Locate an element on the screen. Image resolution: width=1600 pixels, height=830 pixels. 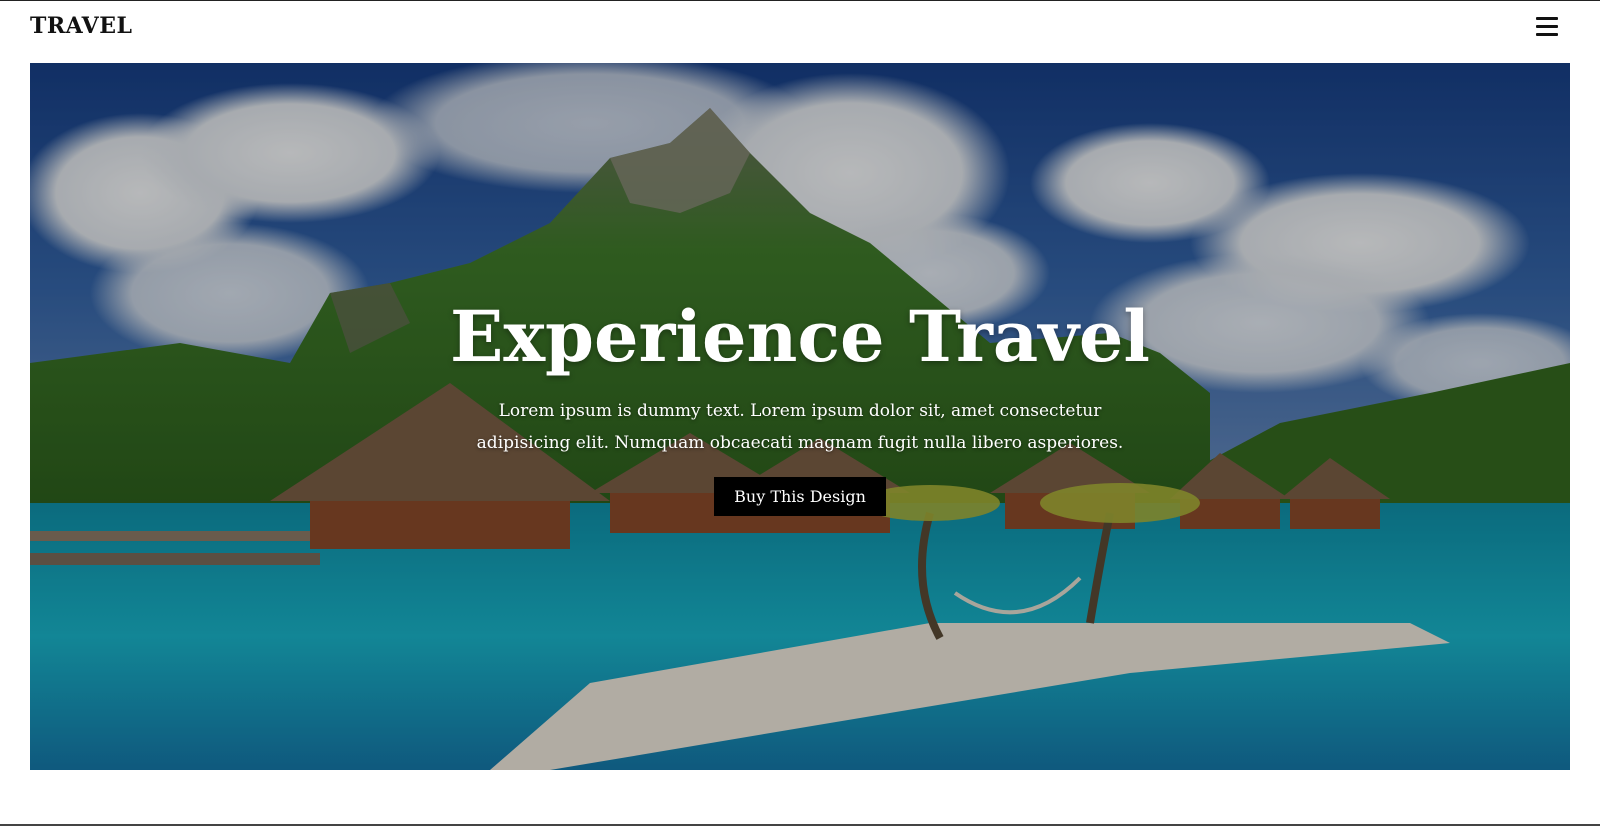
brand-logo: TRAVEL is located at coordinates (81, 26).